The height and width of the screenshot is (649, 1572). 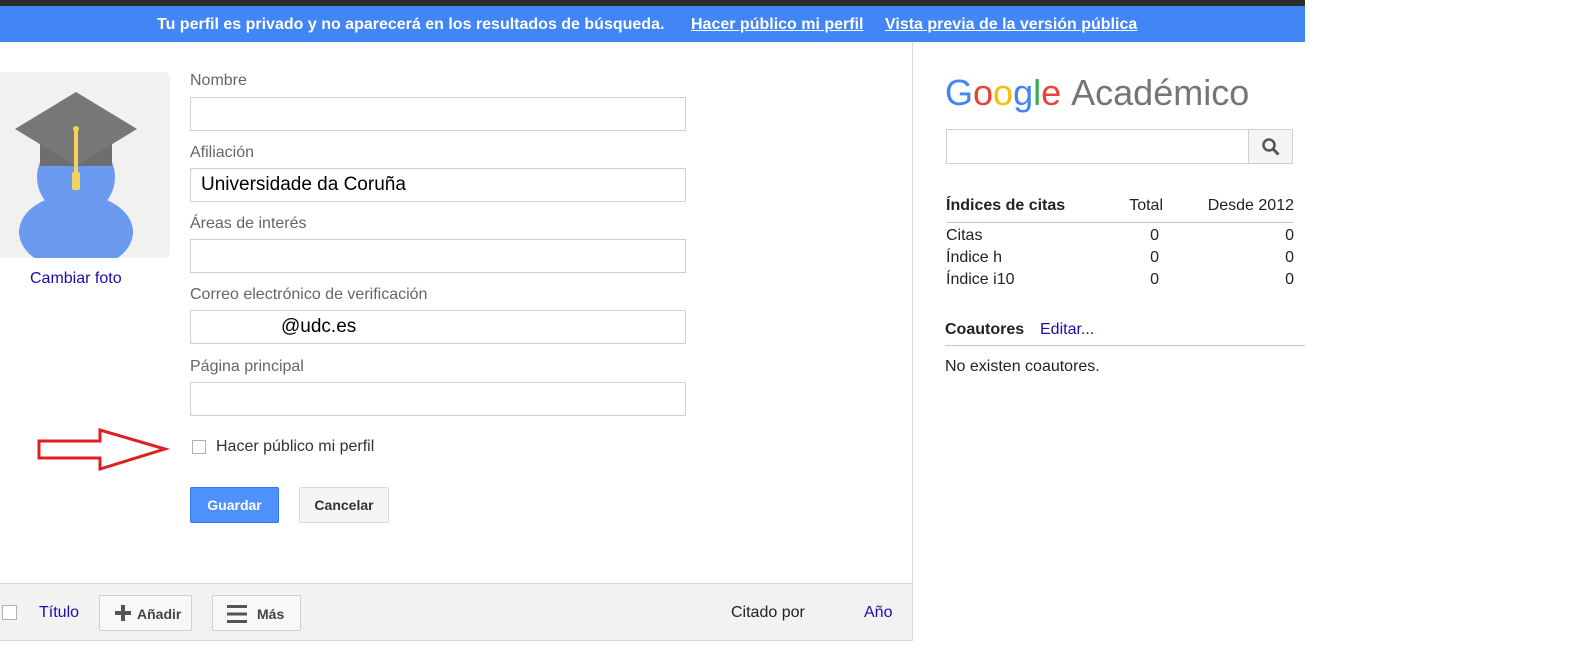 I want to click on year-column-header: Año, so click(x=878, y=613).